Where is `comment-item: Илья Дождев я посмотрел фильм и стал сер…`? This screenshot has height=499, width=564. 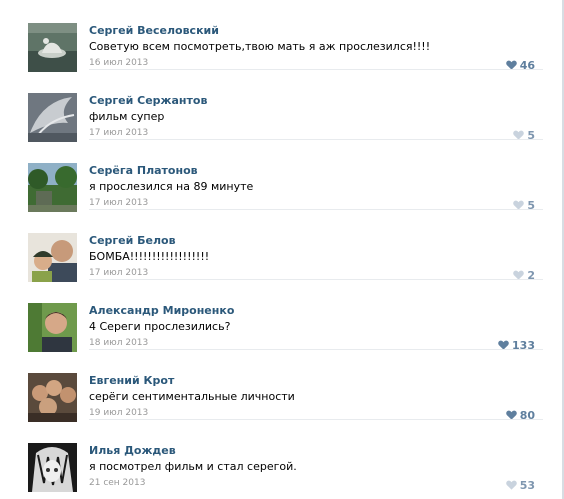
comment-item: Илья Дождев я посмотрел фильм и стал сер… is located at coordinates (282, 456).